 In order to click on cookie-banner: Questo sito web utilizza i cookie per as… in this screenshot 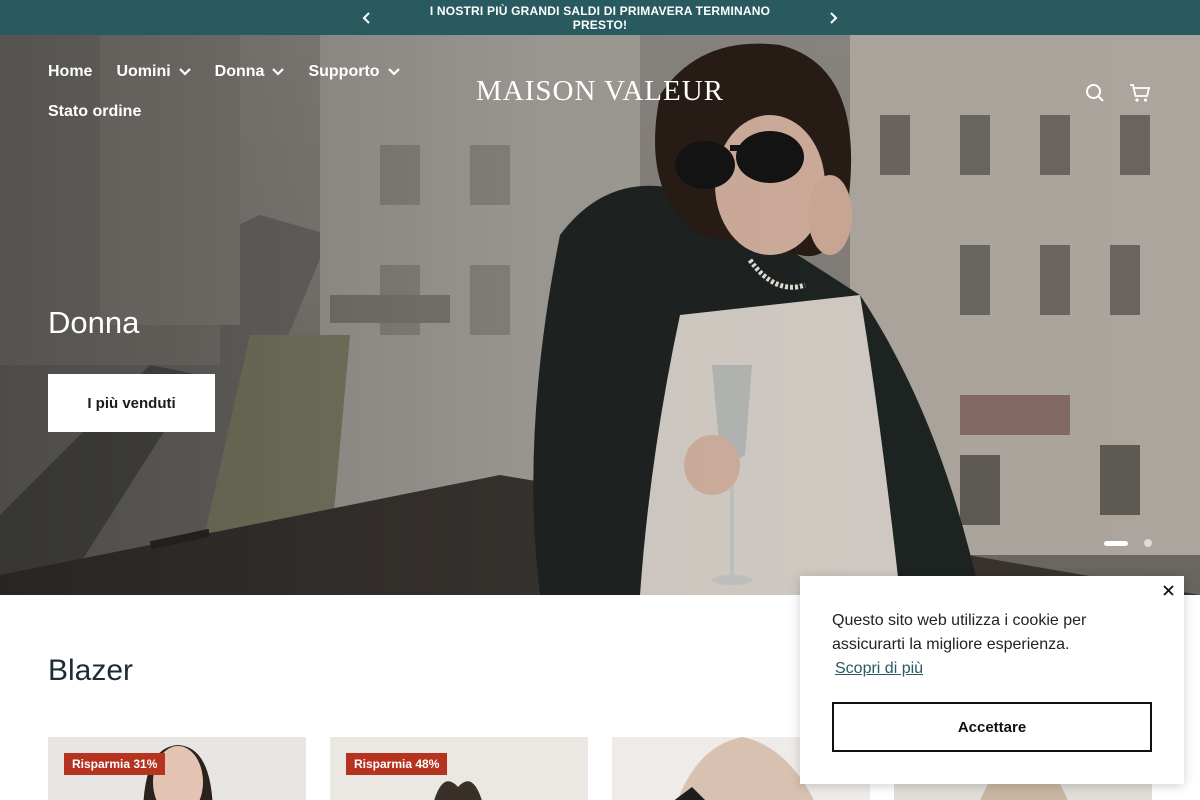, I will do `click(992, 680)`.